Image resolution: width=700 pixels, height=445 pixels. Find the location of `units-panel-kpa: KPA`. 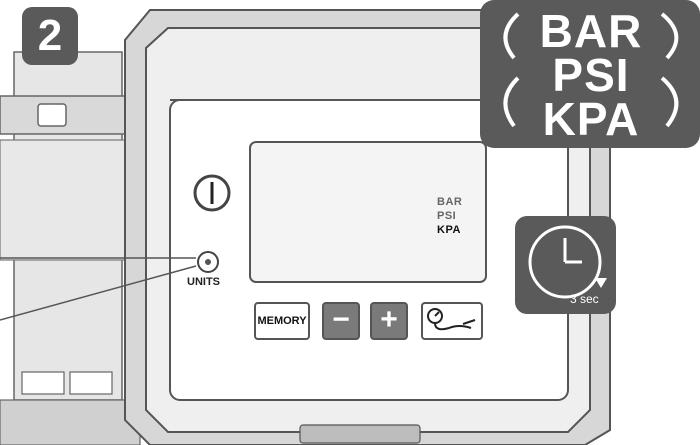

units-panel-kpa: KPA is located at coordinates (591, 119).